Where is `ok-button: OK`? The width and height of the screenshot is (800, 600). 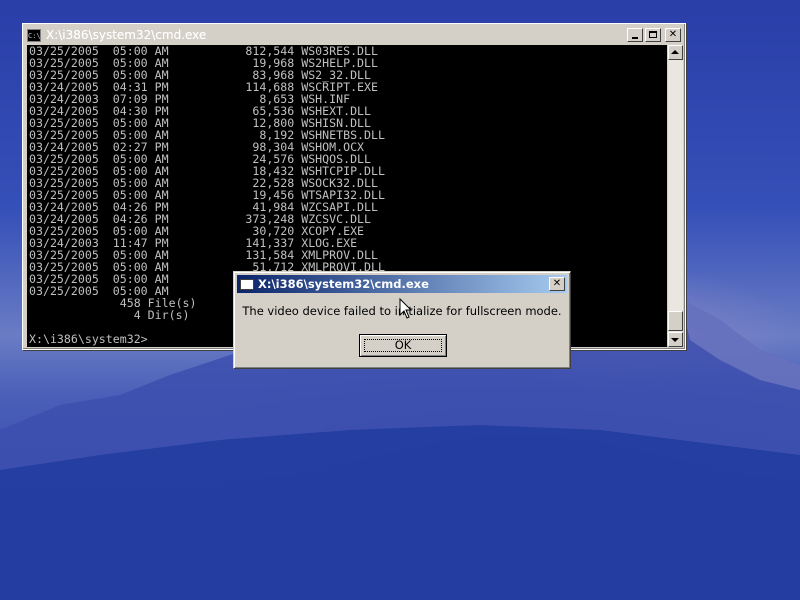
ok-button: OK is located at coordinates (403, 345).